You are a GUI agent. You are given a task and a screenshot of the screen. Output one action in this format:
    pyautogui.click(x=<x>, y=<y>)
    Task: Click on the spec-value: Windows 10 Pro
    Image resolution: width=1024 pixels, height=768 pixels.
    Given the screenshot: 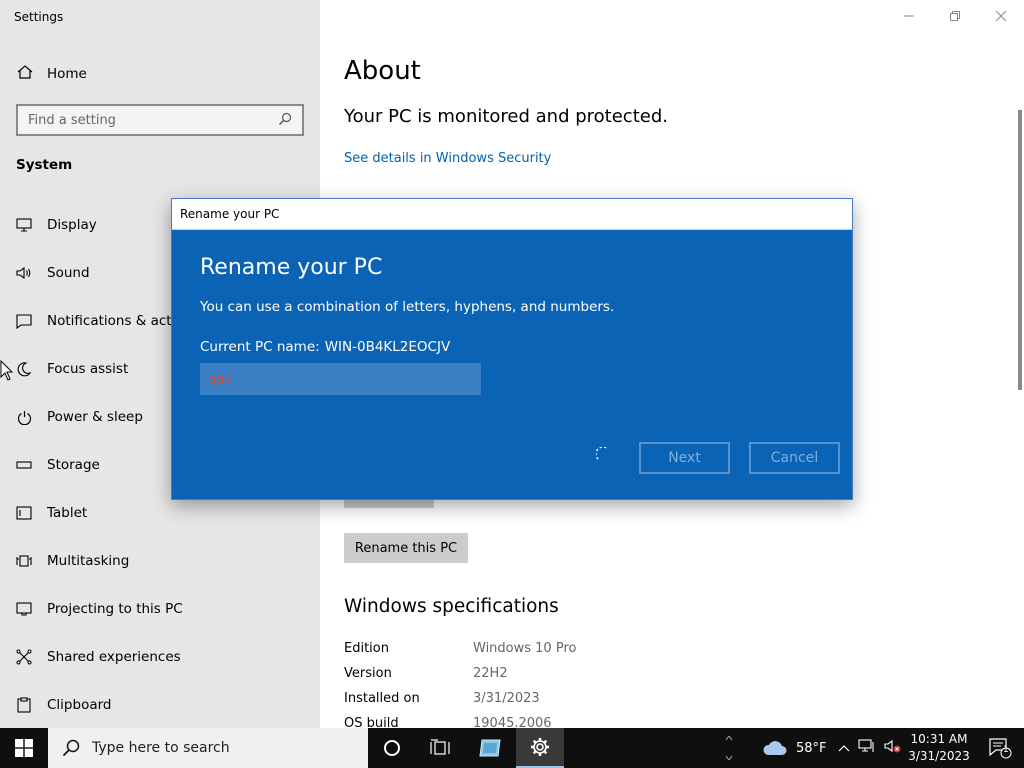 What is the action you would take?
    pyautogui.click(x=525, y=648)
    